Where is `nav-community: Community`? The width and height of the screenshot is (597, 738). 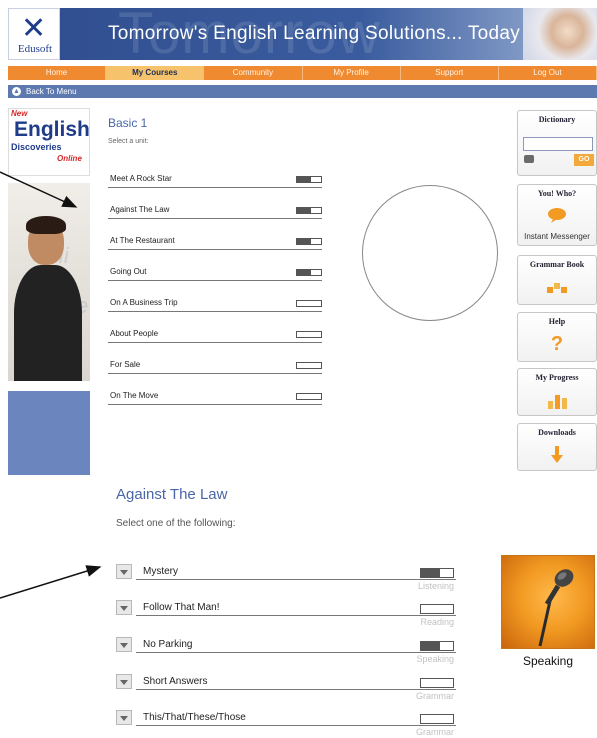 nav-community: Community is located at coordinates (253, 73).